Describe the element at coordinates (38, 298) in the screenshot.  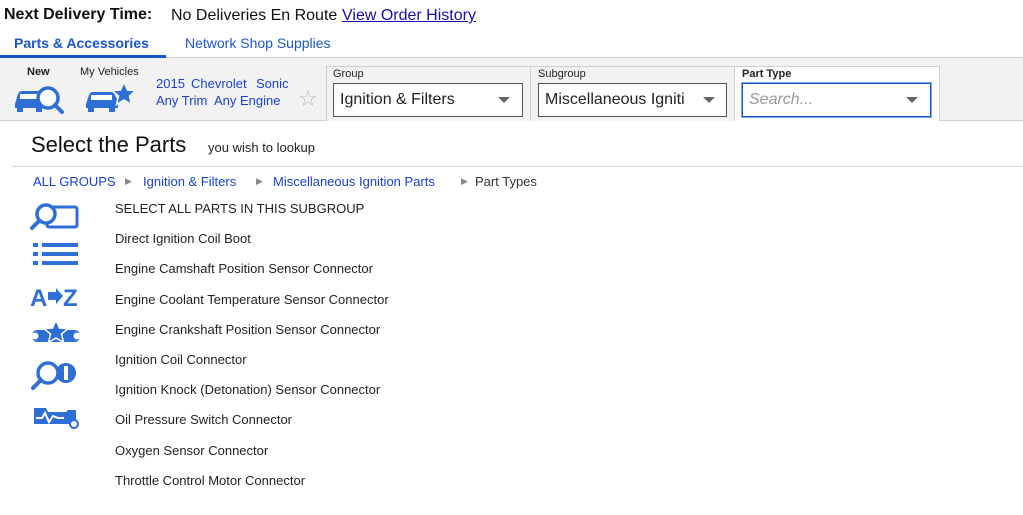
I see `svg-text: A` at that location.